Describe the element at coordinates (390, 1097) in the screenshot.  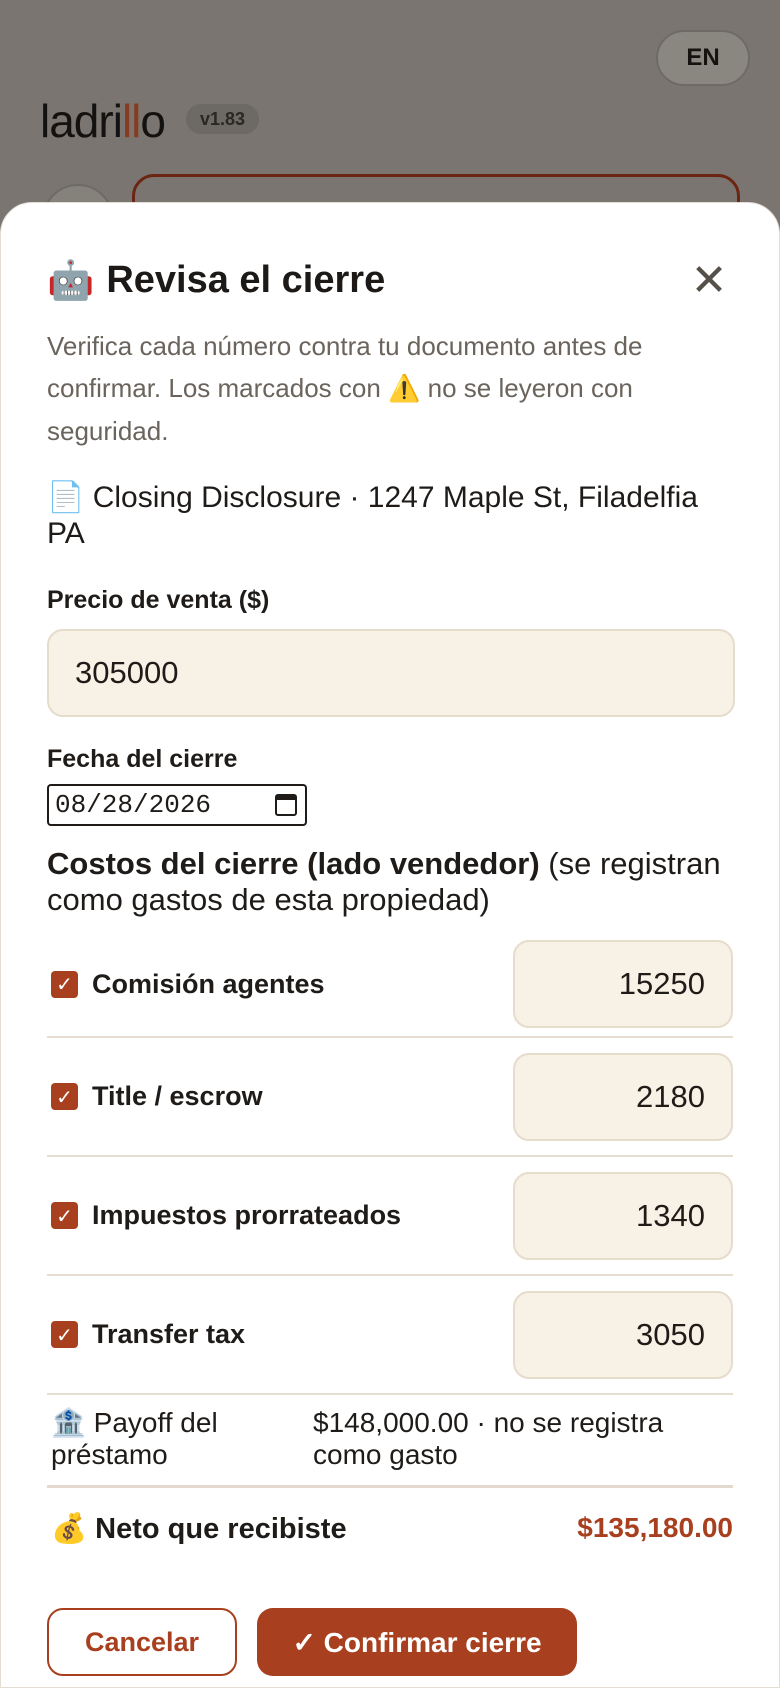
I see `cost-row: ✓ Title / escrow` at that location.